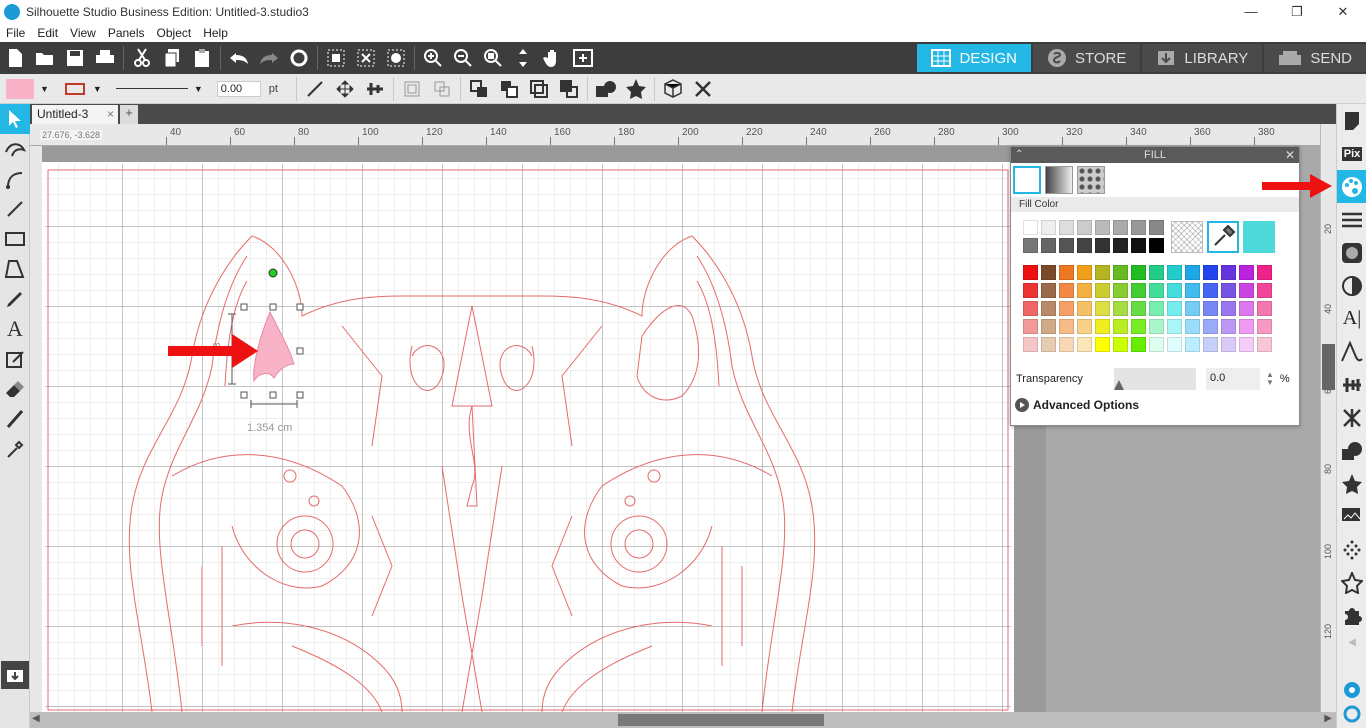  I want to click on selected-color-swatch, so click(1259, 237).